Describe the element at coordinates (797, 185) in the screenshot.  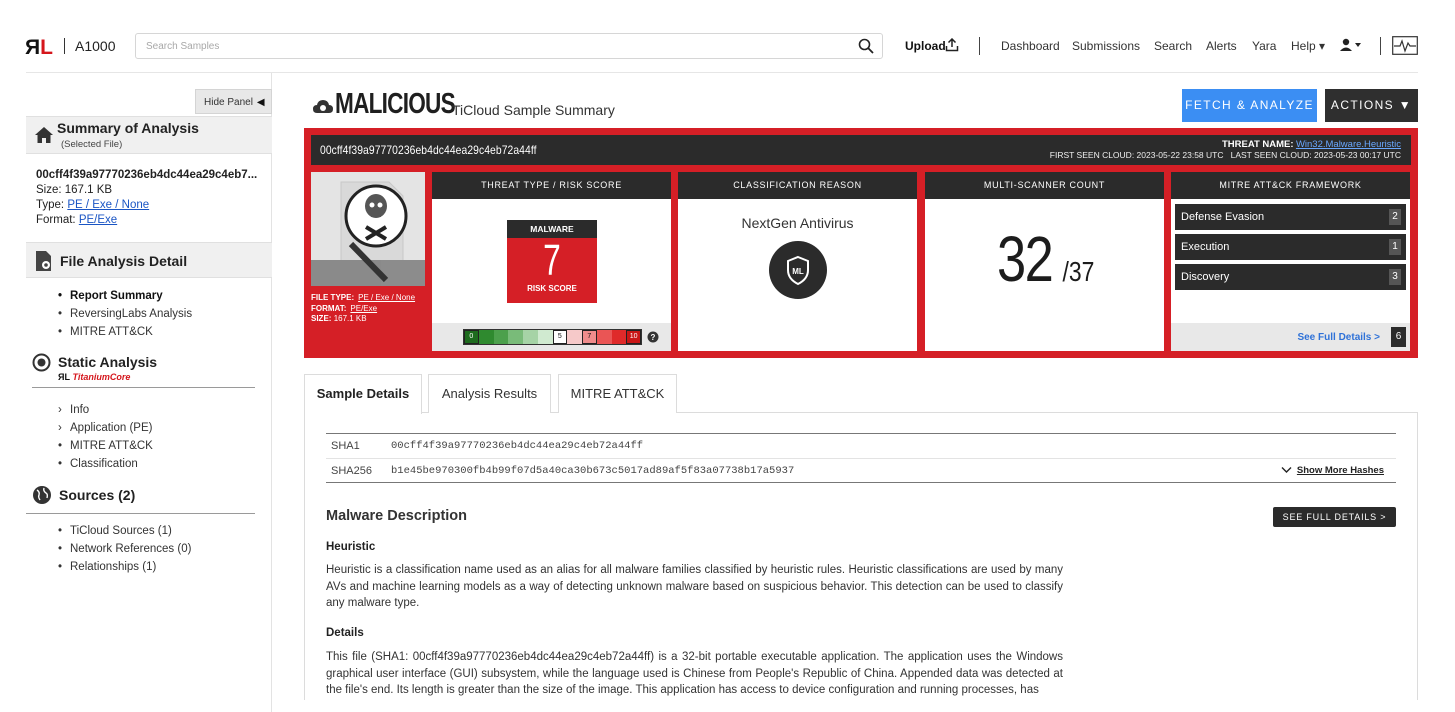
I see `panel-title: CLASSIFICATION REASON` at that location.